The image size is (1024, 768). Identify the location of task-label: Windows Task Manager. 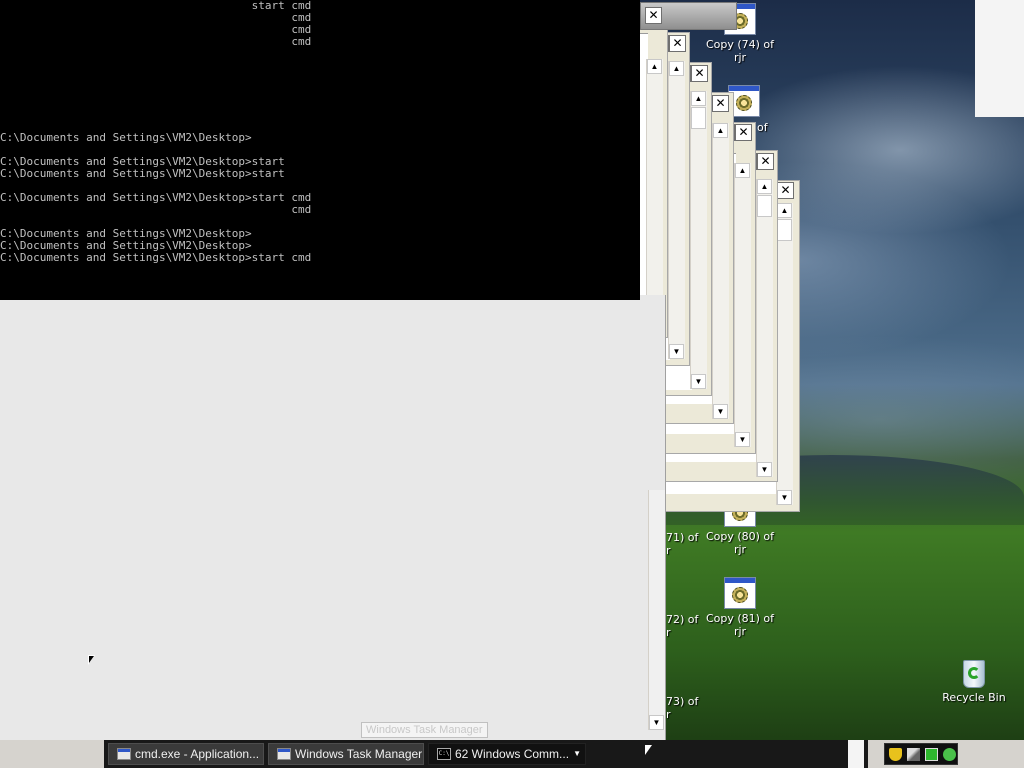
(359, 754).